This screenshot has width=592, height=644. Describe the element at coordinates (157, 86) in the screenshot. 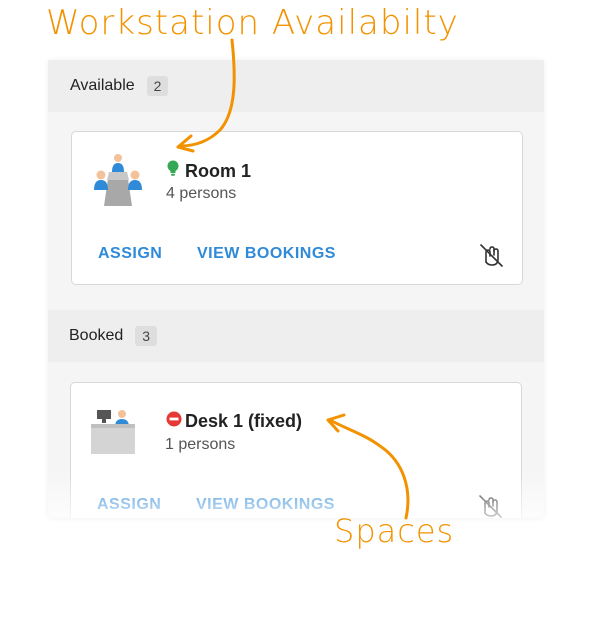

I see `count-badge: 2` at that location.